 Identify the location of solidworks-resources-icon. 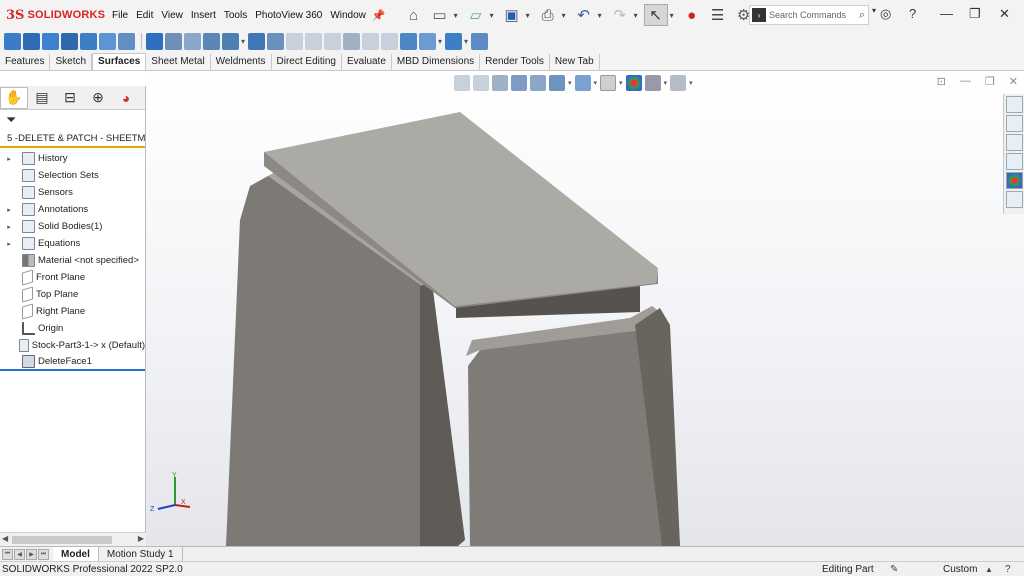
(1014, 104).